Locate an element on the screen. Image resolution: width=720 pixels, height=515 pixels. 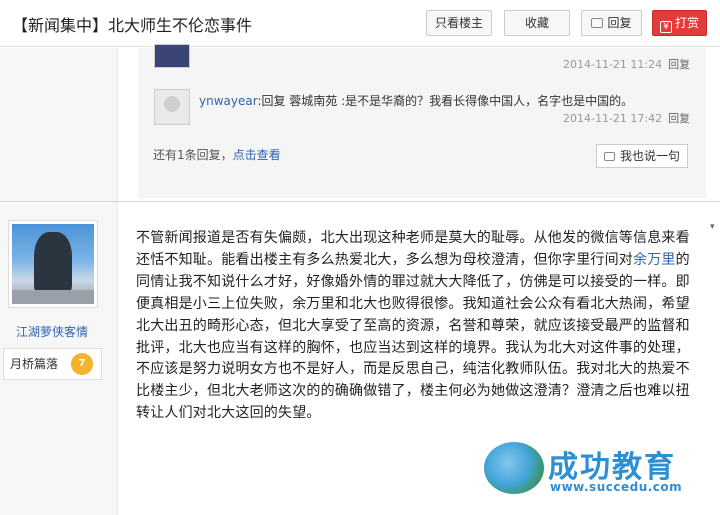
dropdown-arrow-icon: ▾ is located at coordinates (715, 229).